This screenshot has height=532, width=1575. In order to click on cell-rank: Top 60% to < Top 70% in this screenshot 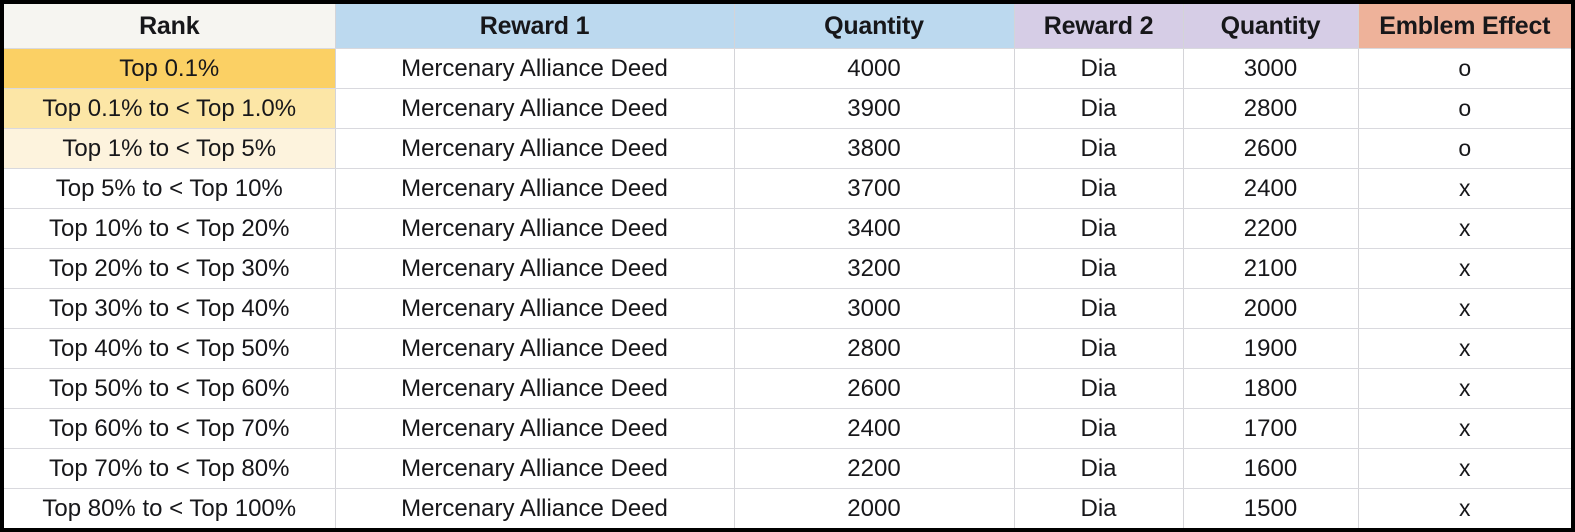, I will do `click(170, 428)`.